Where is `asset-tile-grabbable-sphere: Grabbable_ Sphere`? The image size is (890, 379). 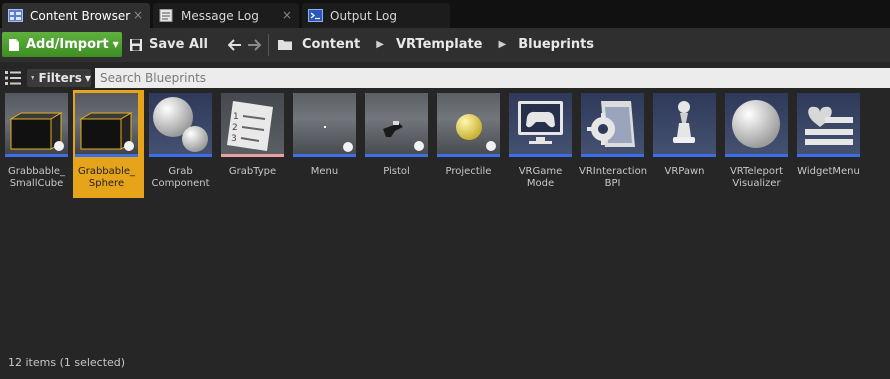
asset-tile-grabbable-sphere: Grabbable_ Sphere is located at coordinates (108, 144).